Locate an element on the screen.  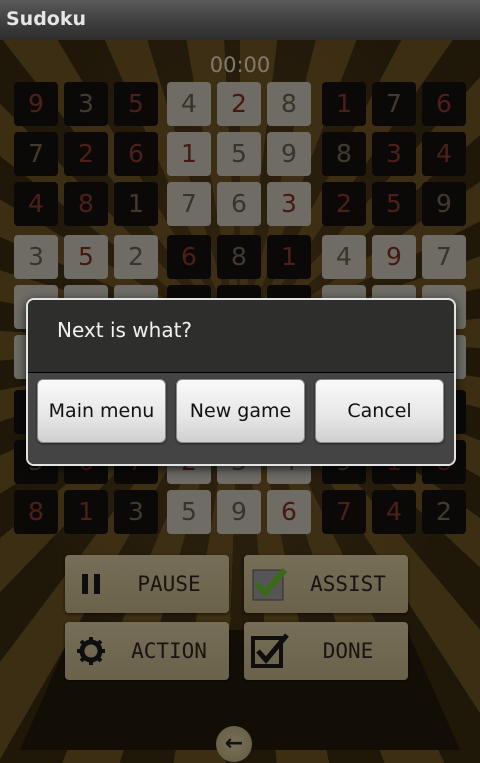
app-title: Sudoku is located at coordinates (46, 19).